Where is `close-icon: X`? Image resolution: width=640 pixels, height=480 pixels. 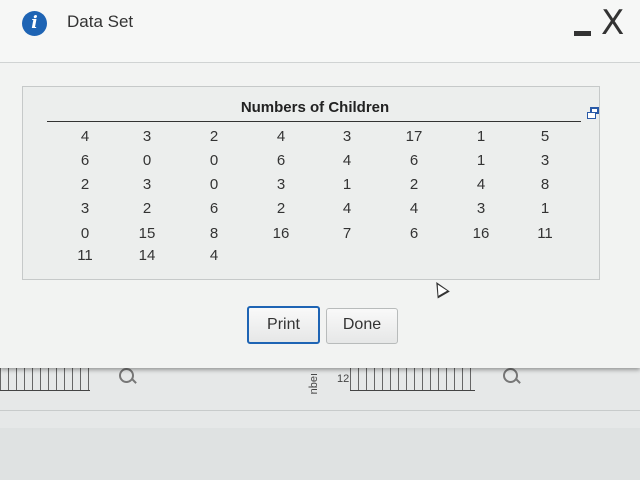
close-icon: X is located at coordinates (612, 23).